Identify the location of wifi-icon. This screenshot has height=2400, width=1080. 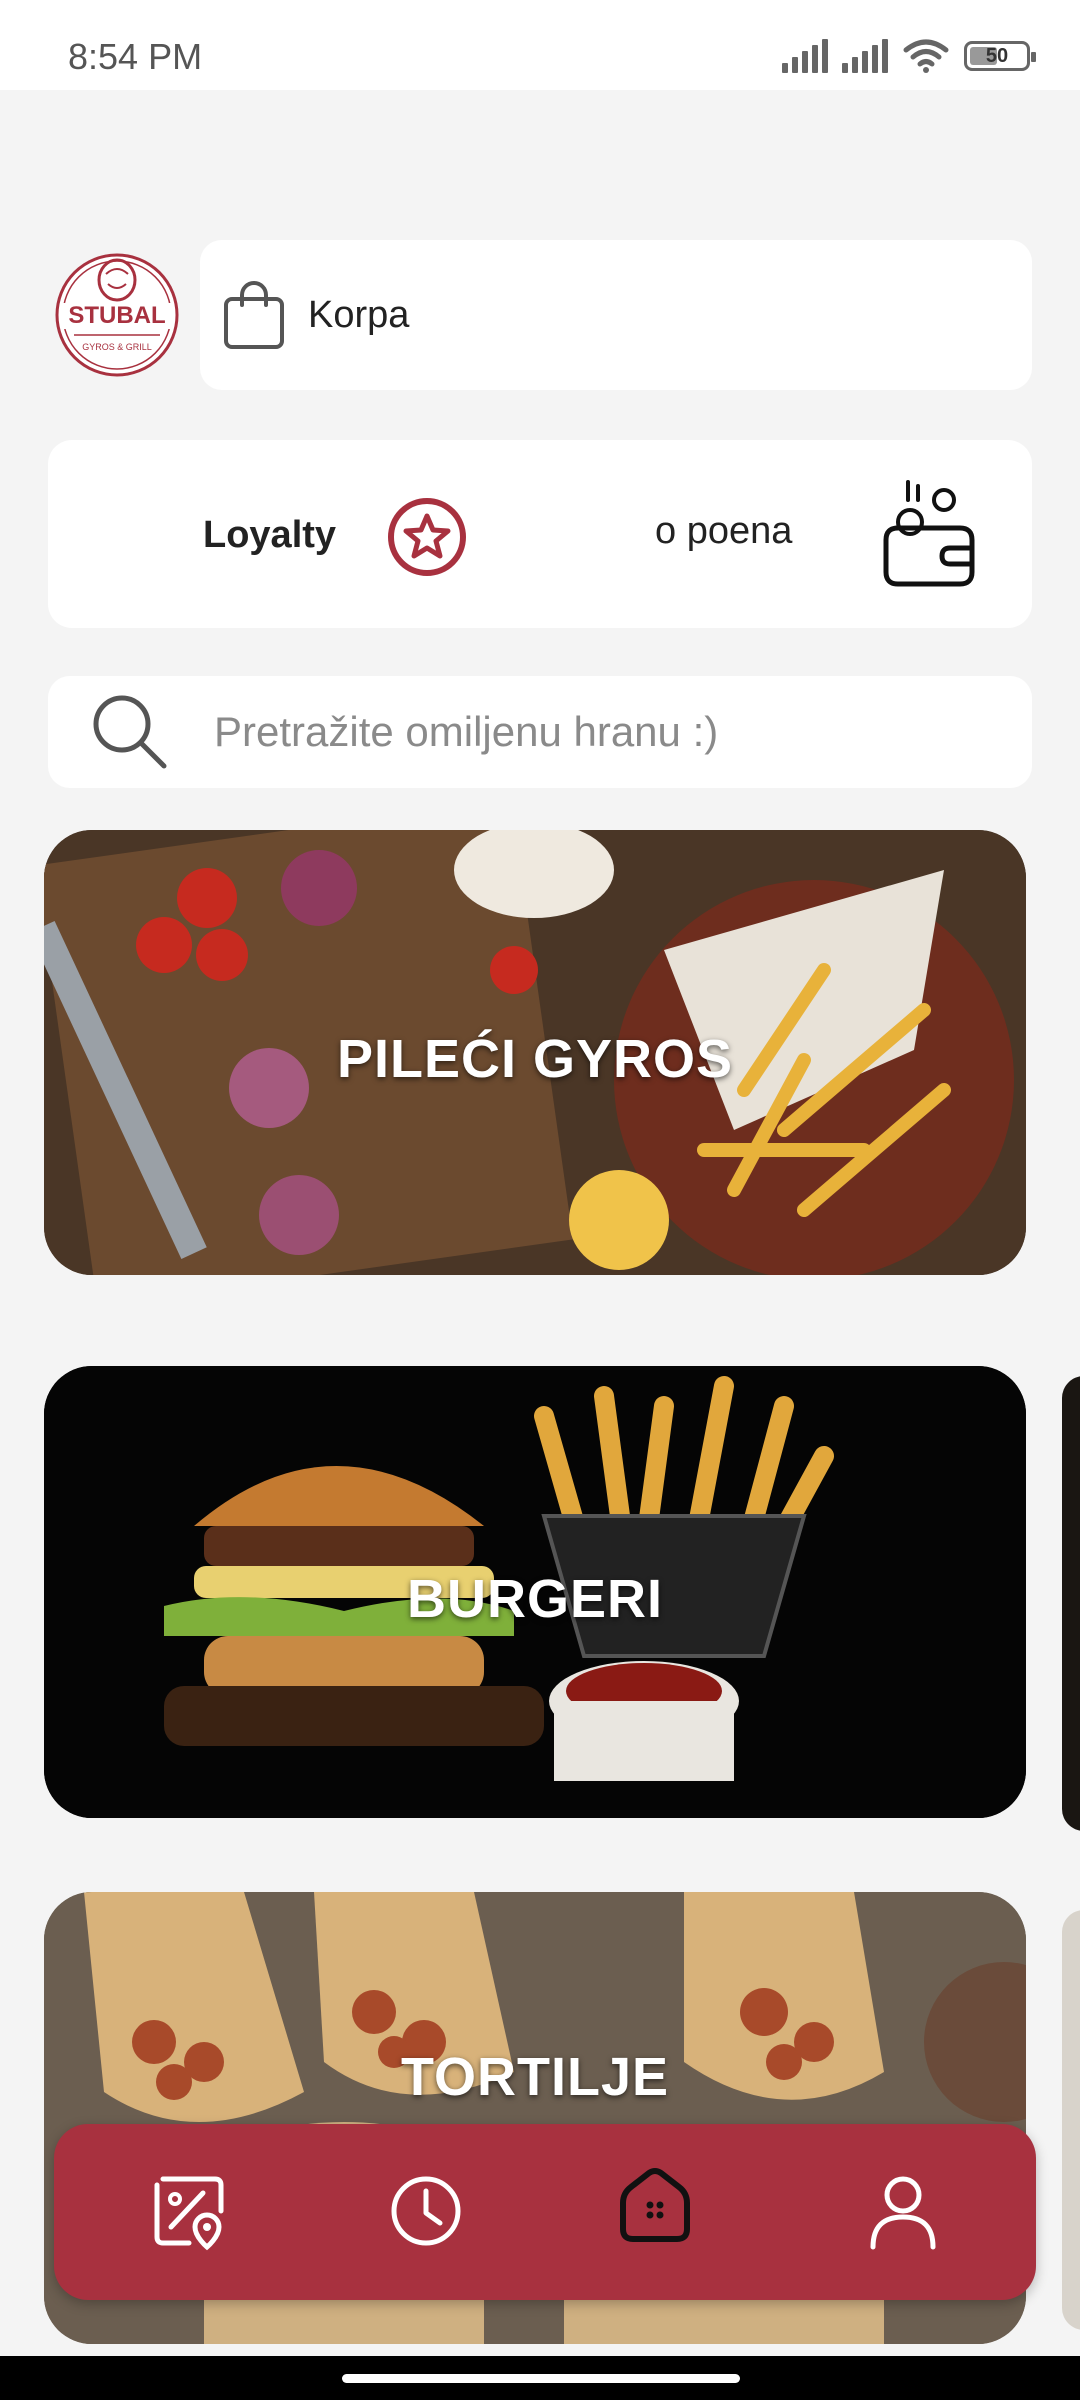
(926, 56).